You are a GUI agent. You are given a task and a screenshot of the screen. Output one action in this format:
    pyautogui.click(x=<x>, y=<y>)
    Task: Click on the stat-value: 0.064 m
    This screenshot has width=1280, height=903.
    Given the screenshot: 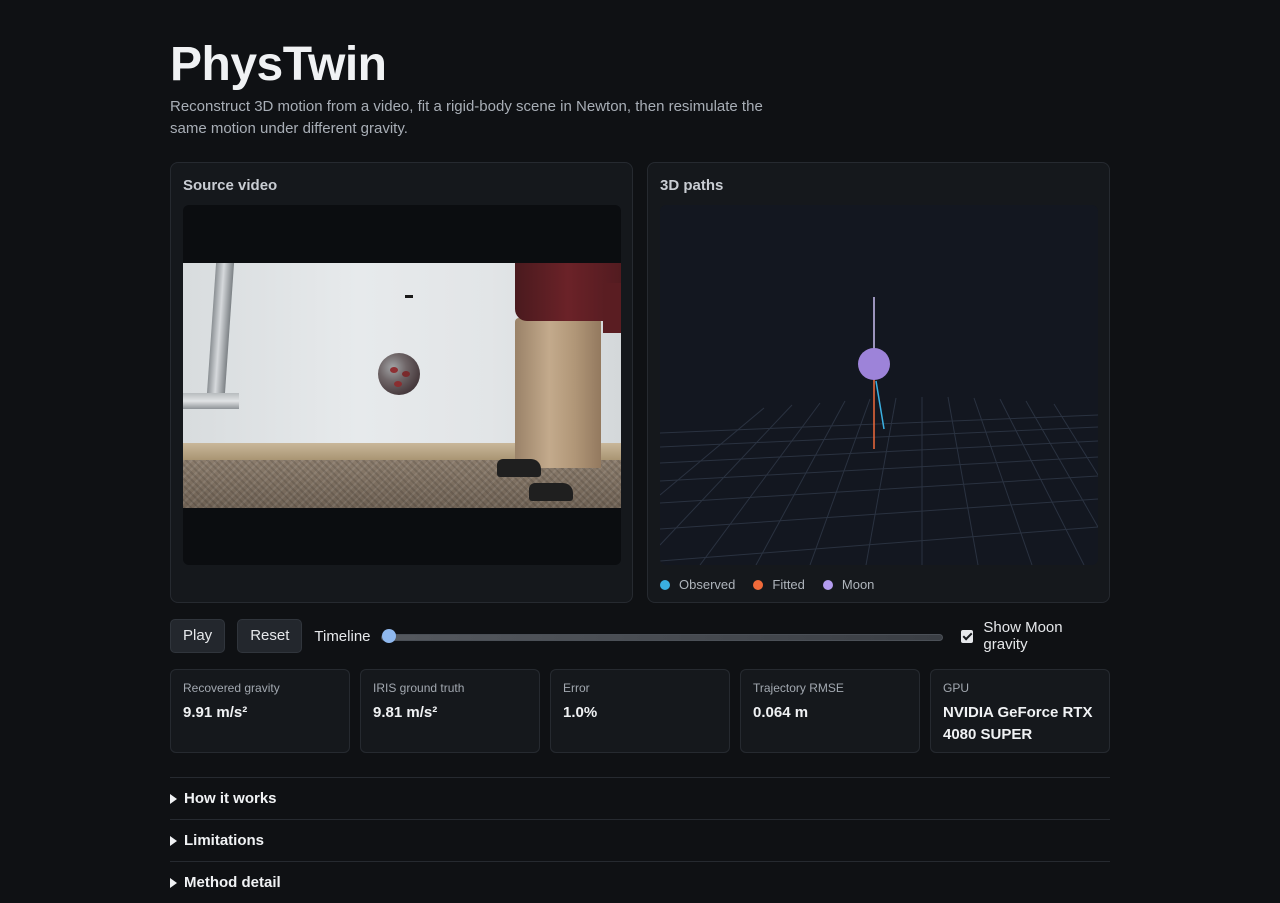 What is the action you would take?
    pyautogui.click(x=781, y=712)
    